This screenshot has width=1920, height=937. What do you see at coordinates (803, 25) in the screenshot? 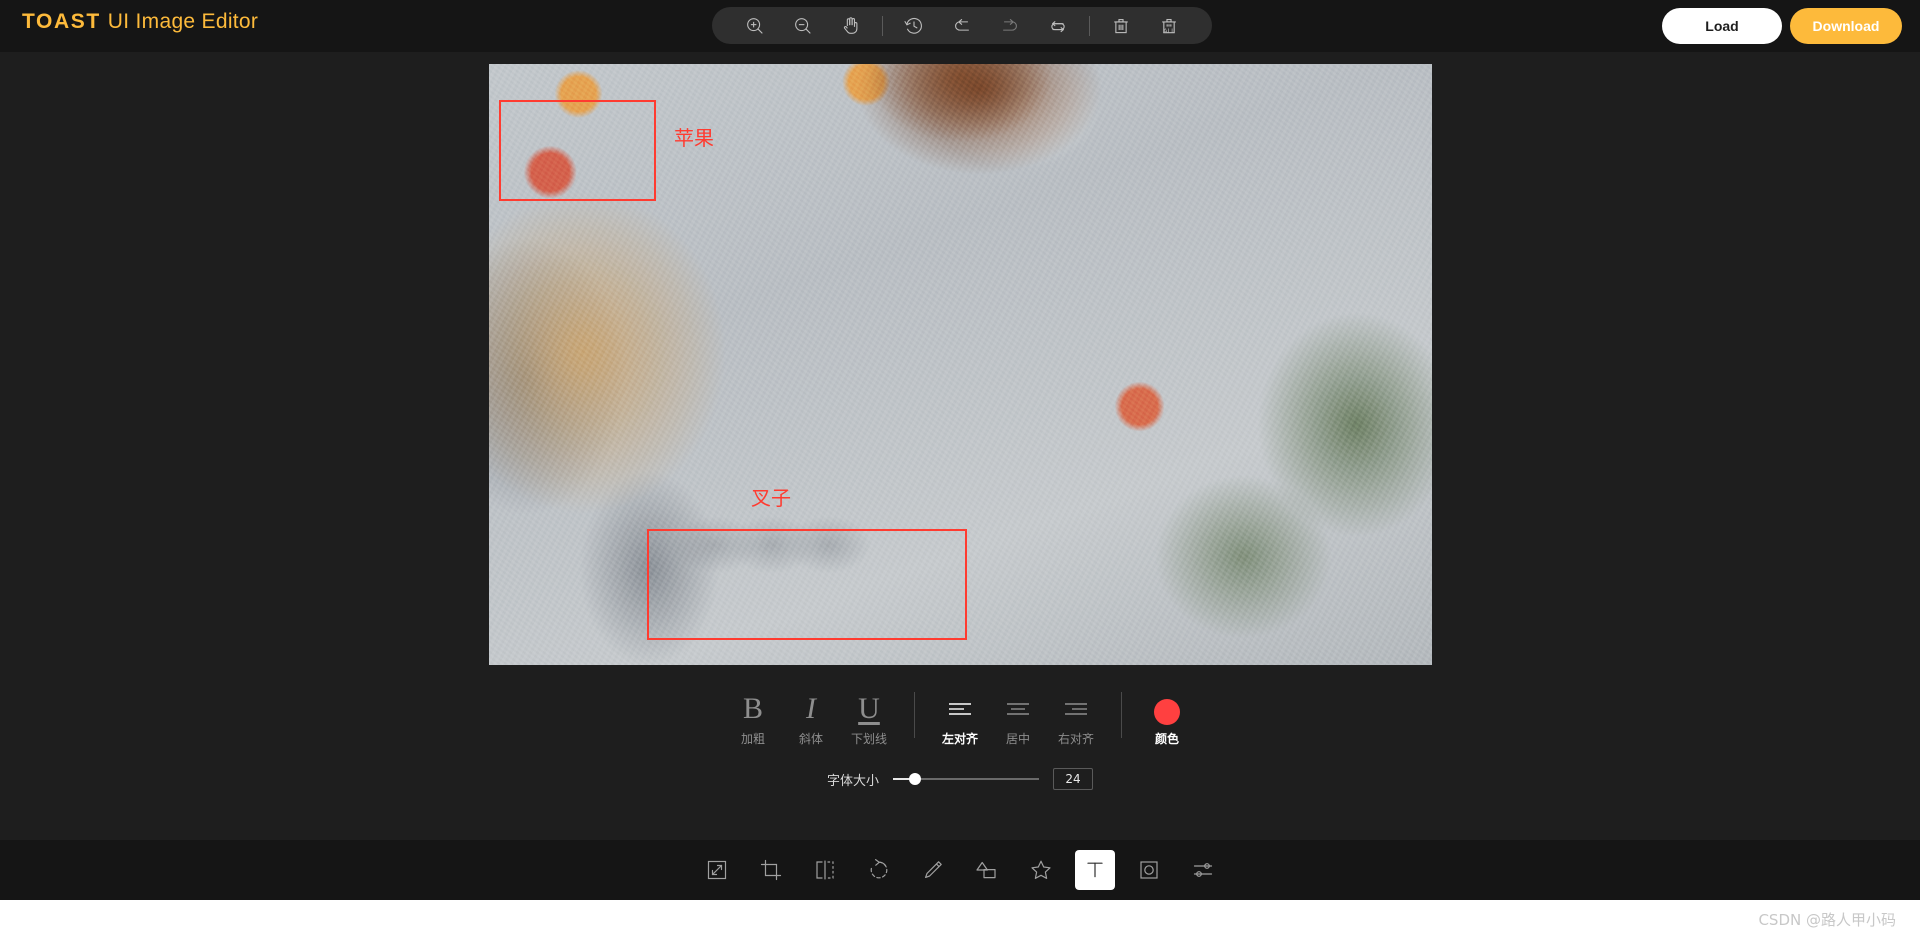
I see `zoom-out-icon` at bounding box center [803, 25].